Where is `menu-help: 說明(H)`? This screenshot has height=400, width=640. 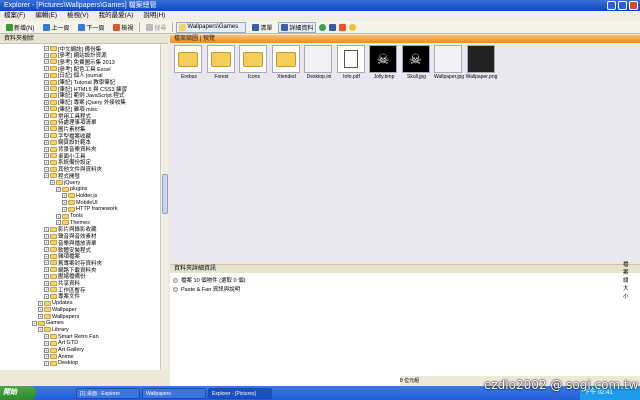
menu-help: 說明(H) is located at coordinates (154, 16).